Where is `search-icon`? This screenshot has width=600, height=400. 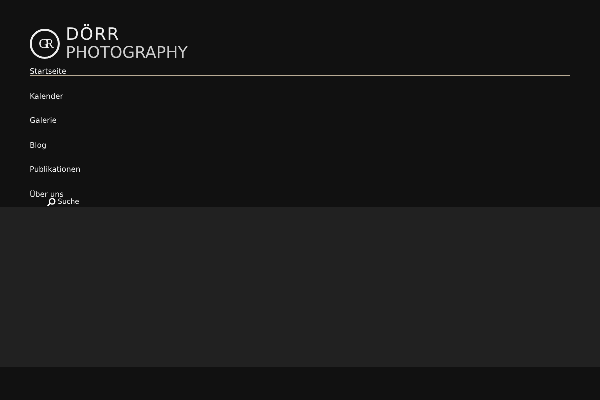 search-icon is located at coordinates (51, 202).